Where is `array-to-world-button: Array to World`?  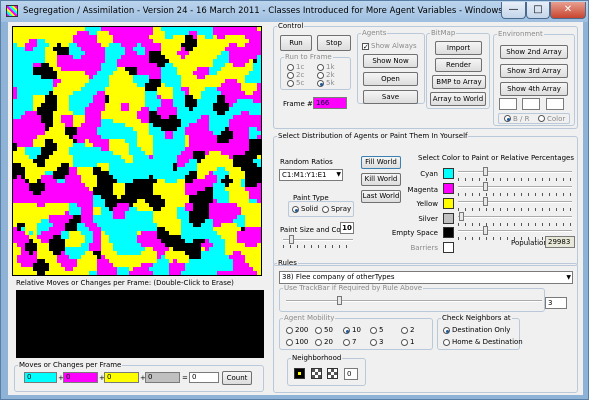 array-to-world-button: Array to World is located at coordinates (458, 99).